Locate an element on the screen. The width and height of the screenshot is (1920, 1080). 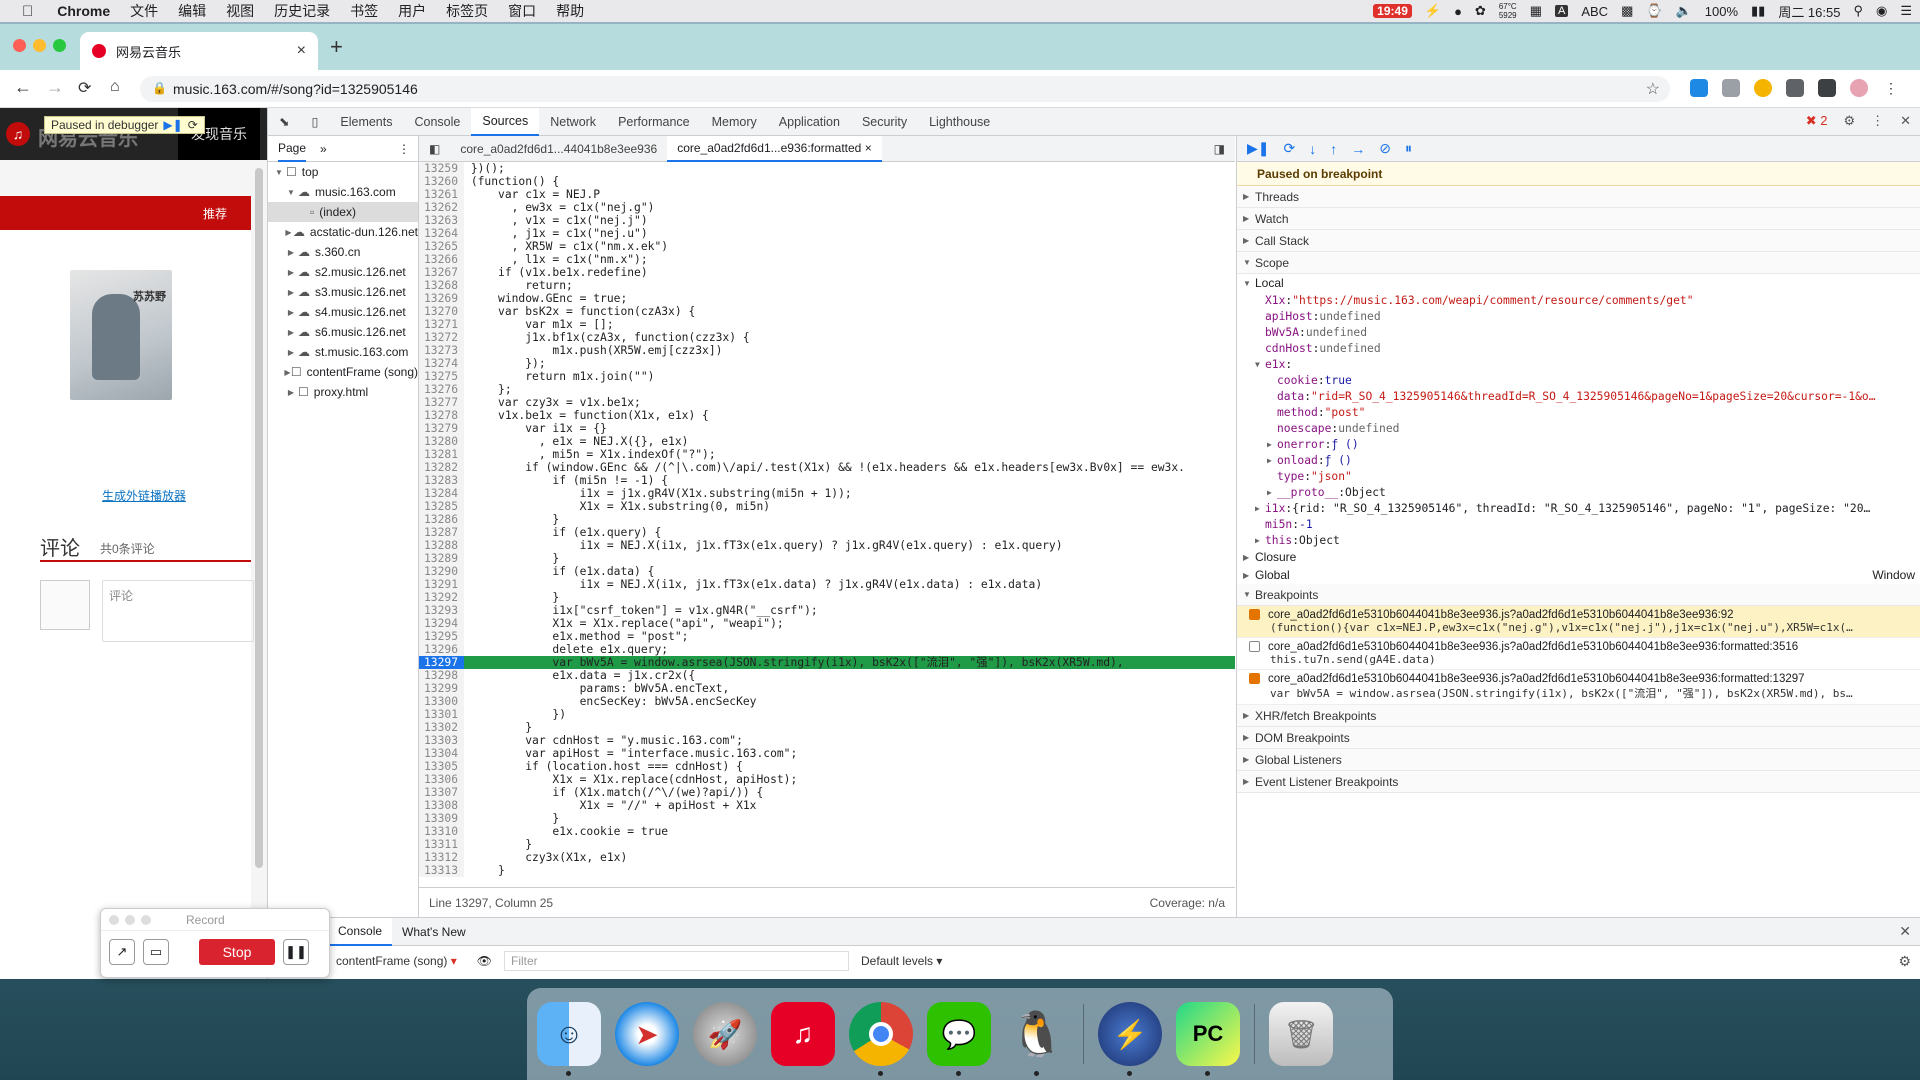
back-arrow-icon: ← is located at coordinates (23, 87).